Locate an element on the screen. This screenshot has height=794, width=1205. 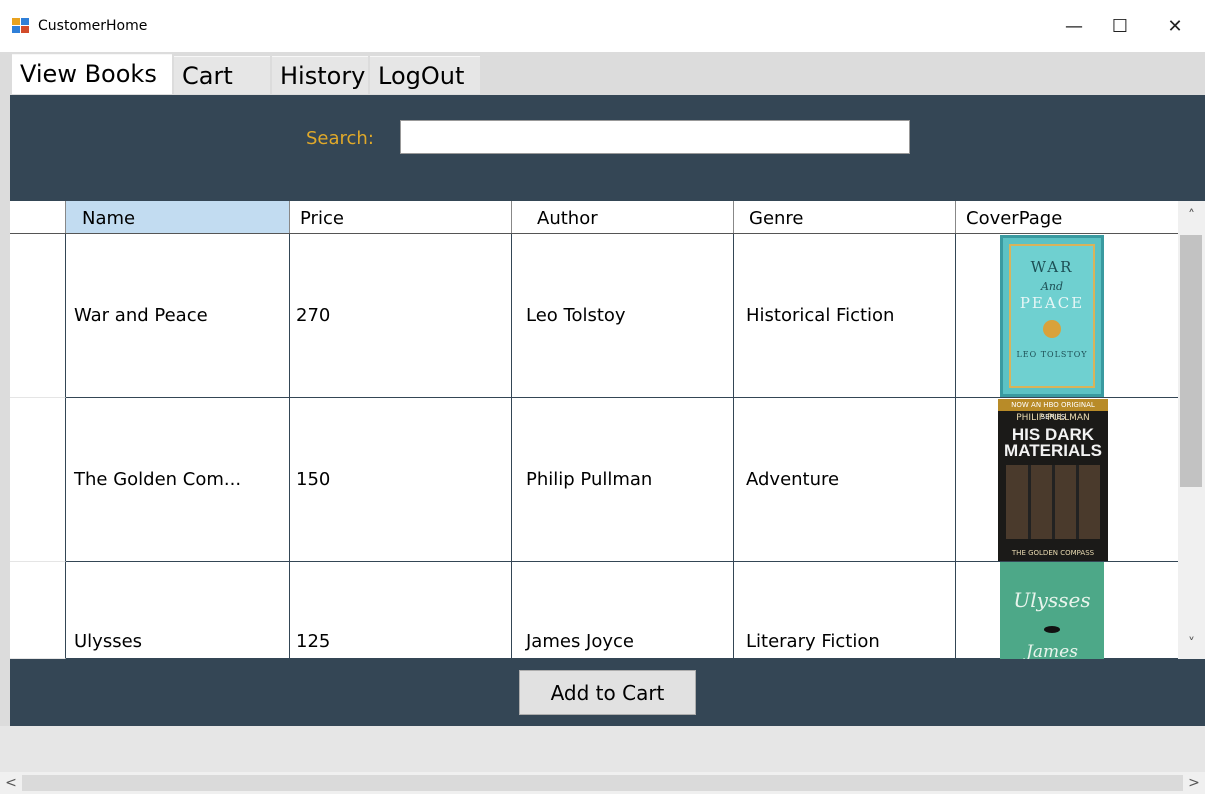
cover-medal-icon is located at coordinates (1052, 328).